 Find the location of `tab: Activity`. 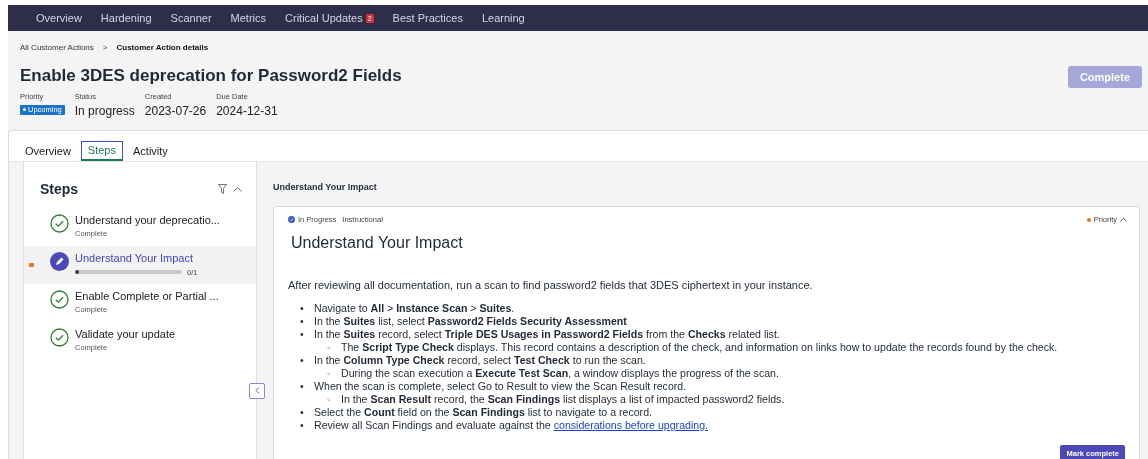

tab: Activity is located at coordinates (150, 150).